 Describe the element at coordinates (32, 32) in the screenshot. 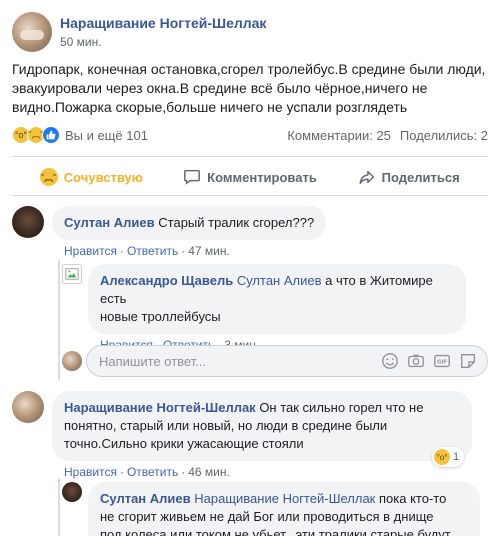

I see `page-avatar` at that location.